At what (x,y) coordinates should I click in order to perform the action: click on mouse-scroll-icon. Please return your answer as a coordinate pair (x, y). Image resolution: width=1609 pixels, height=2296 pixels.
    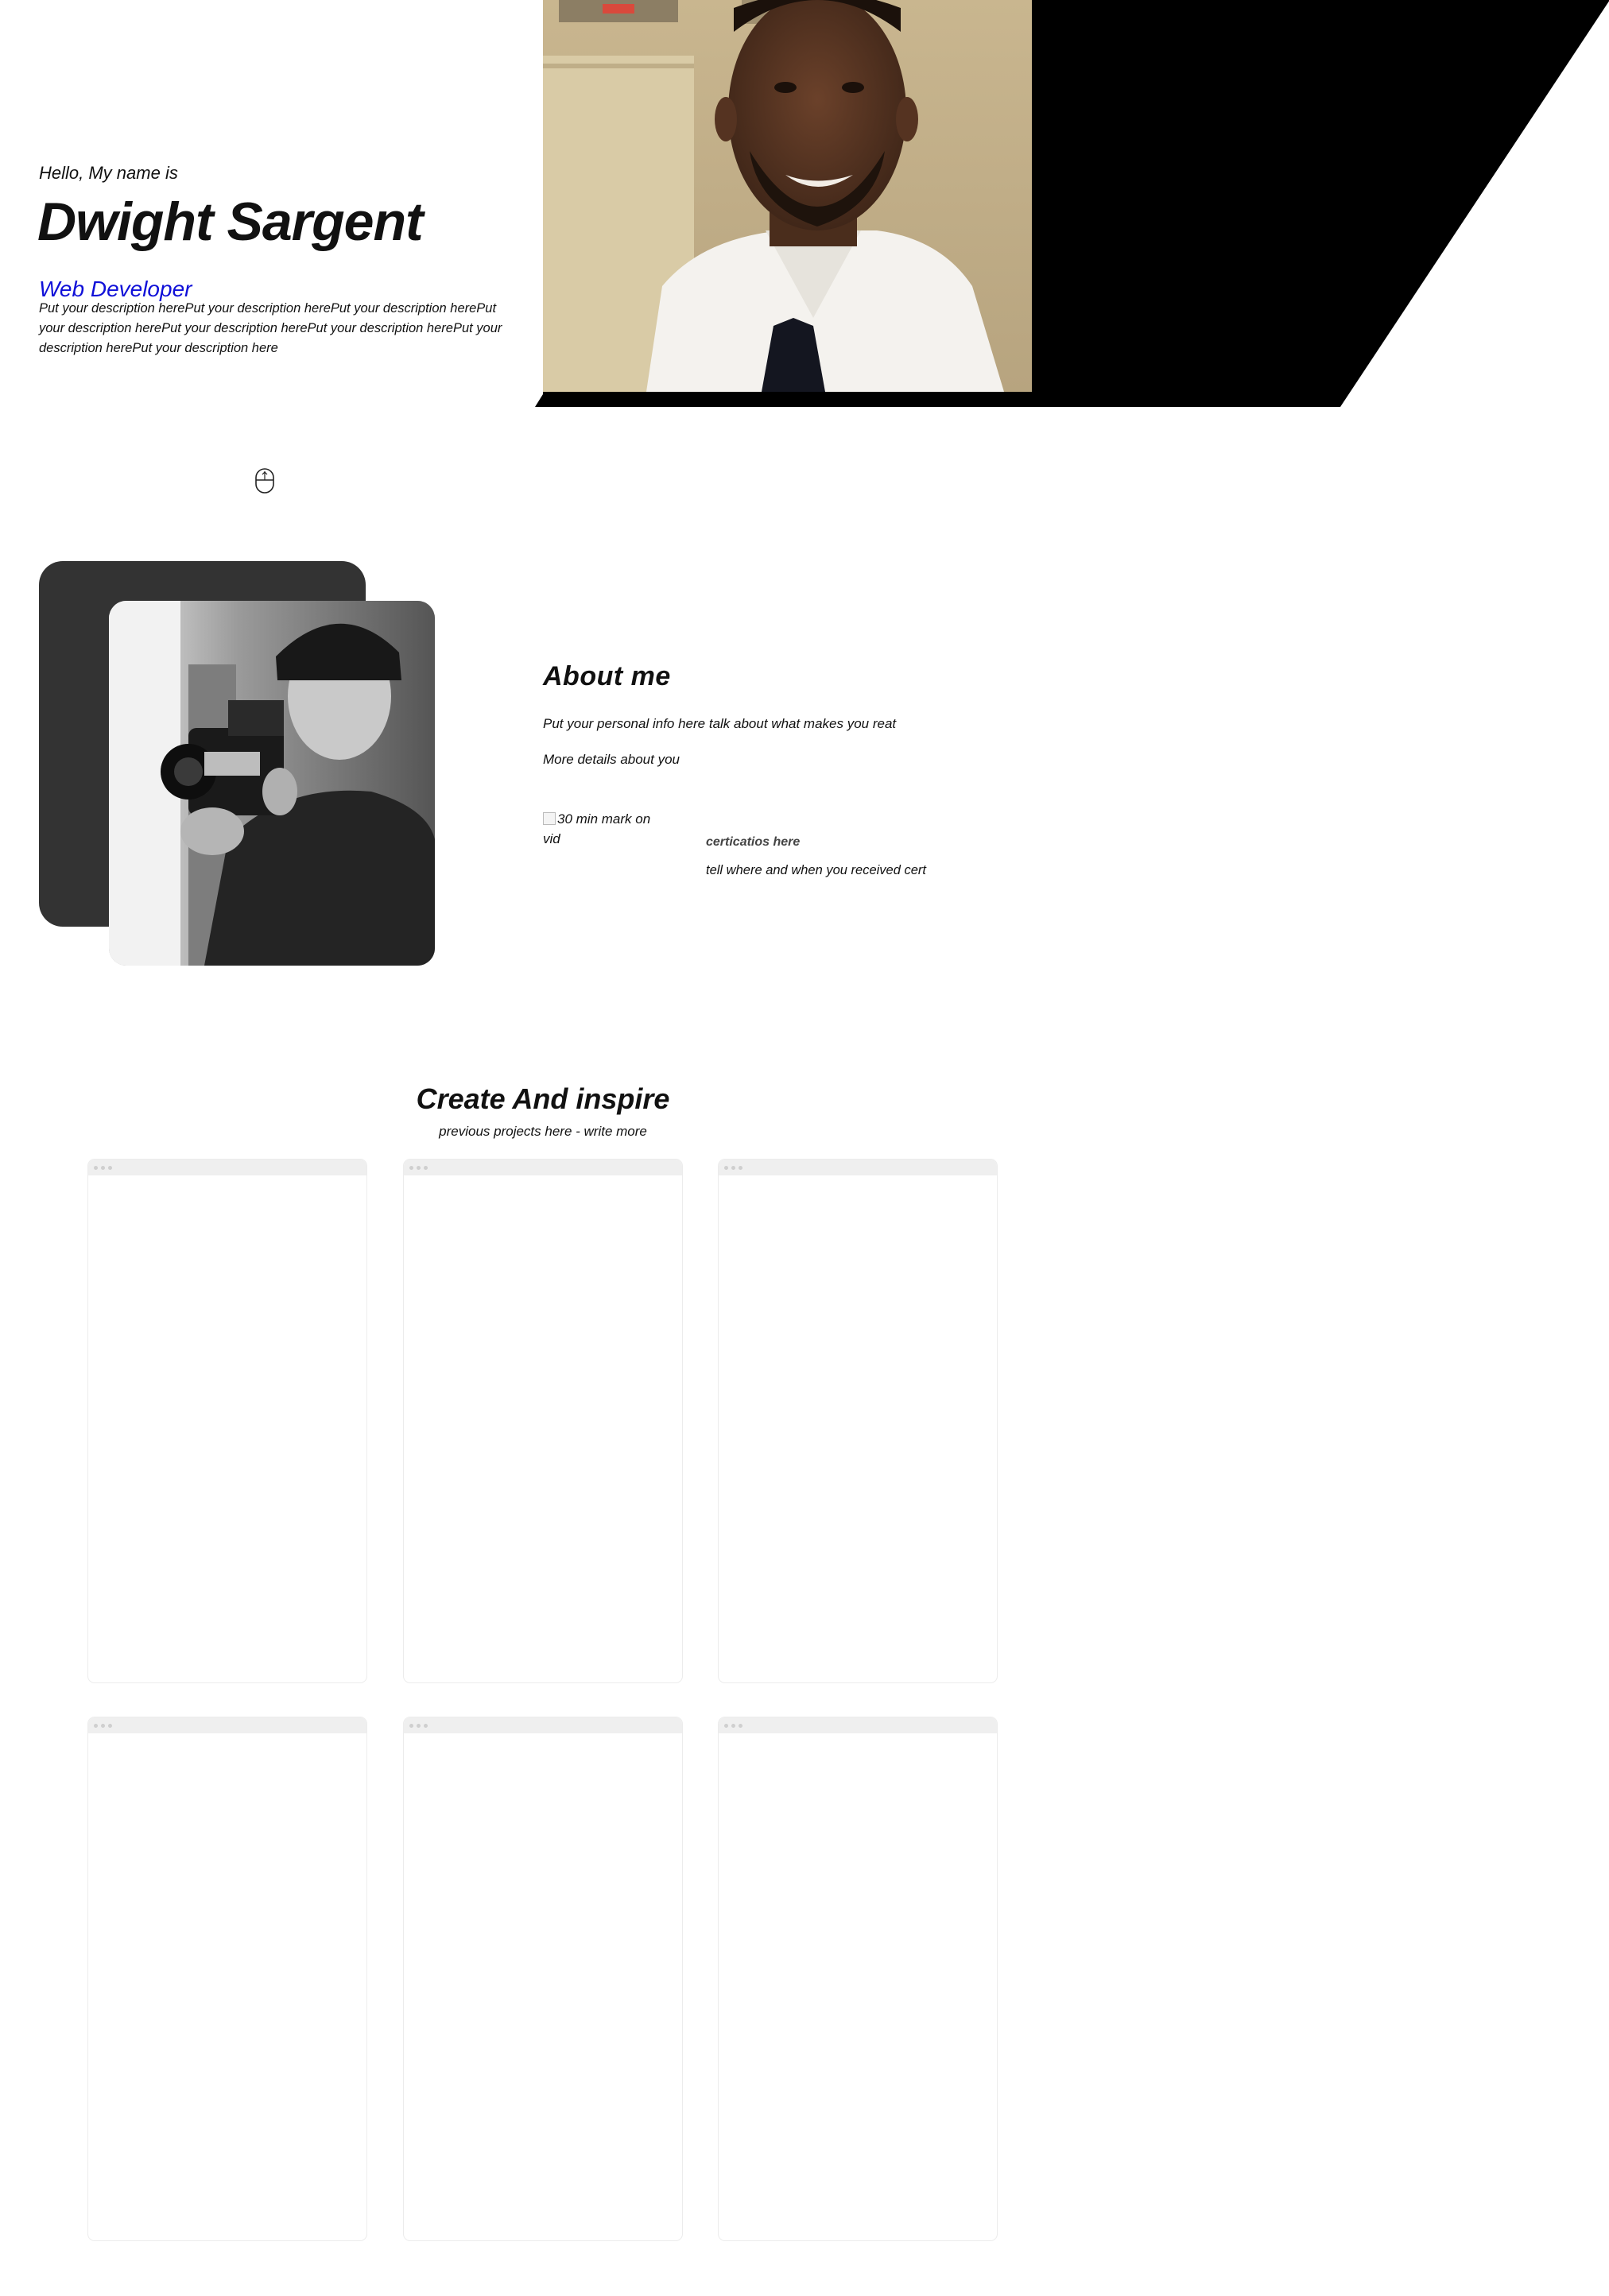
    Looking at the image, I should click on (264, 481).